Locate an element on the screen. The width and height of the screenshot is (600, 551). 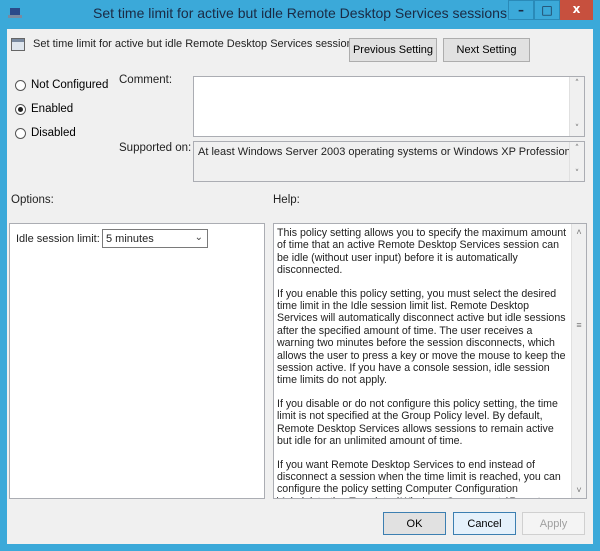
maximize-button: □ is located at coordinates (547, 10).